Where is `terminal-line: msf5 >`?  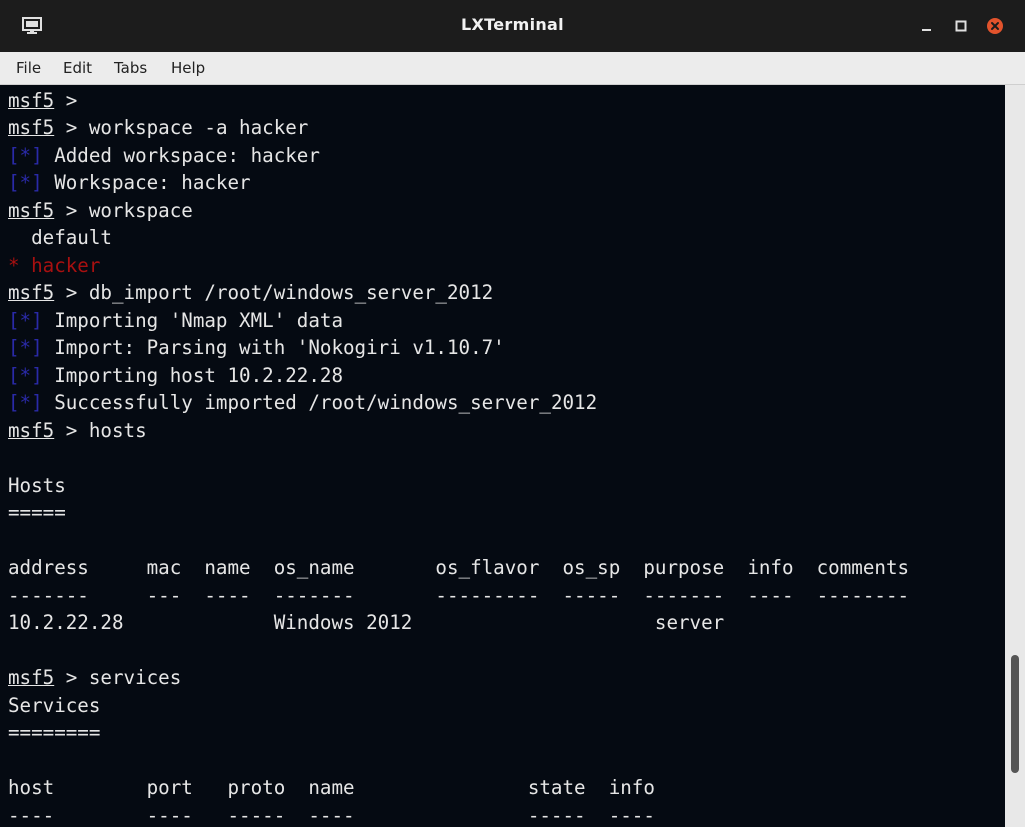
terminal-line: msf5 > is located at coordinates (43, 100).